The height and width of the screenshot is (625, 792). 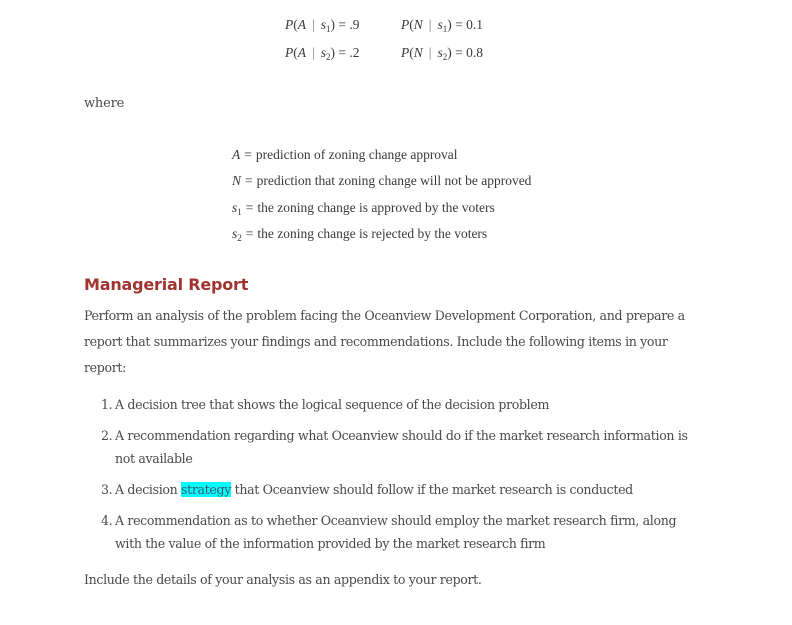 What do you see at coordinates (104, 103) in the screenshot?
I see `where-label: where` at bounding box center [104, 103].